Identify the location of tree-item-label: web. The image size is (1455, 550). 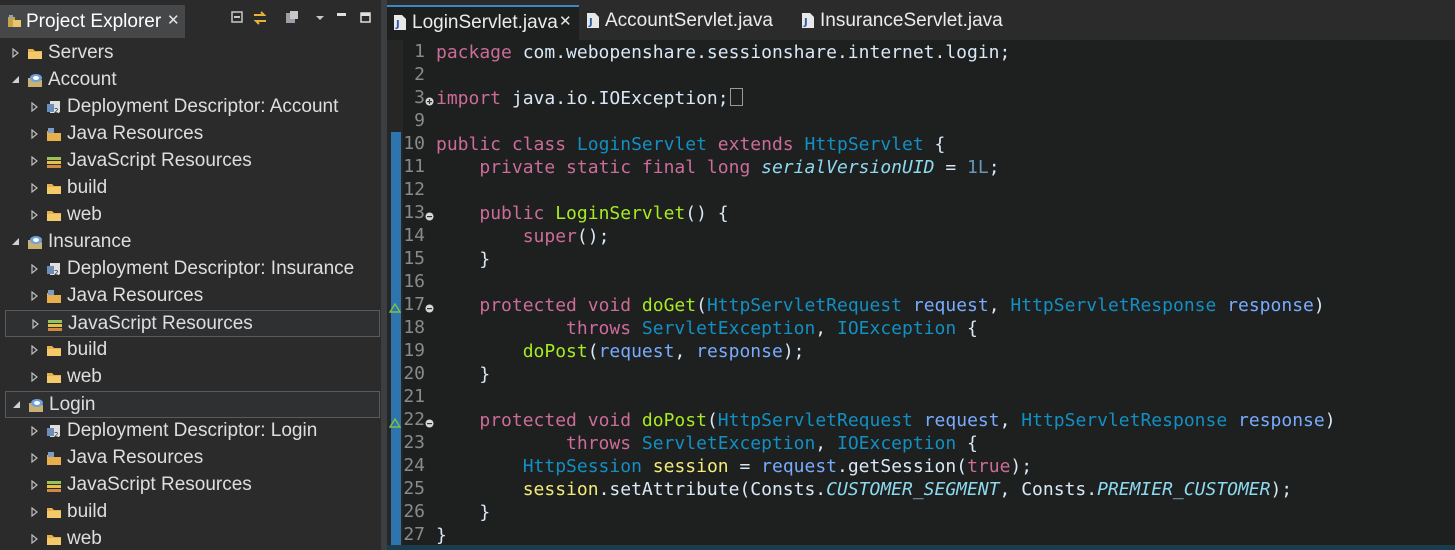
(84, 538).